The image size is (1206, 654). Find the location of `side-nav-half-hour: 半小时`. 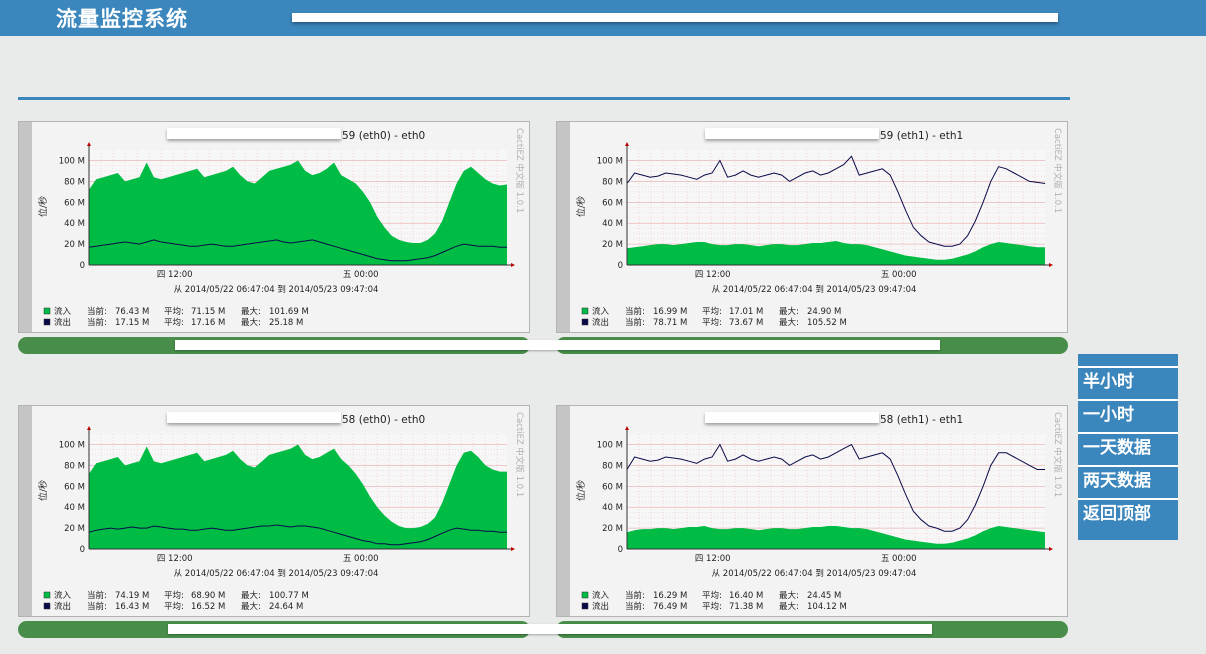

side-nav-half-hour: 半小时 is located at coordinates (1128, 380).